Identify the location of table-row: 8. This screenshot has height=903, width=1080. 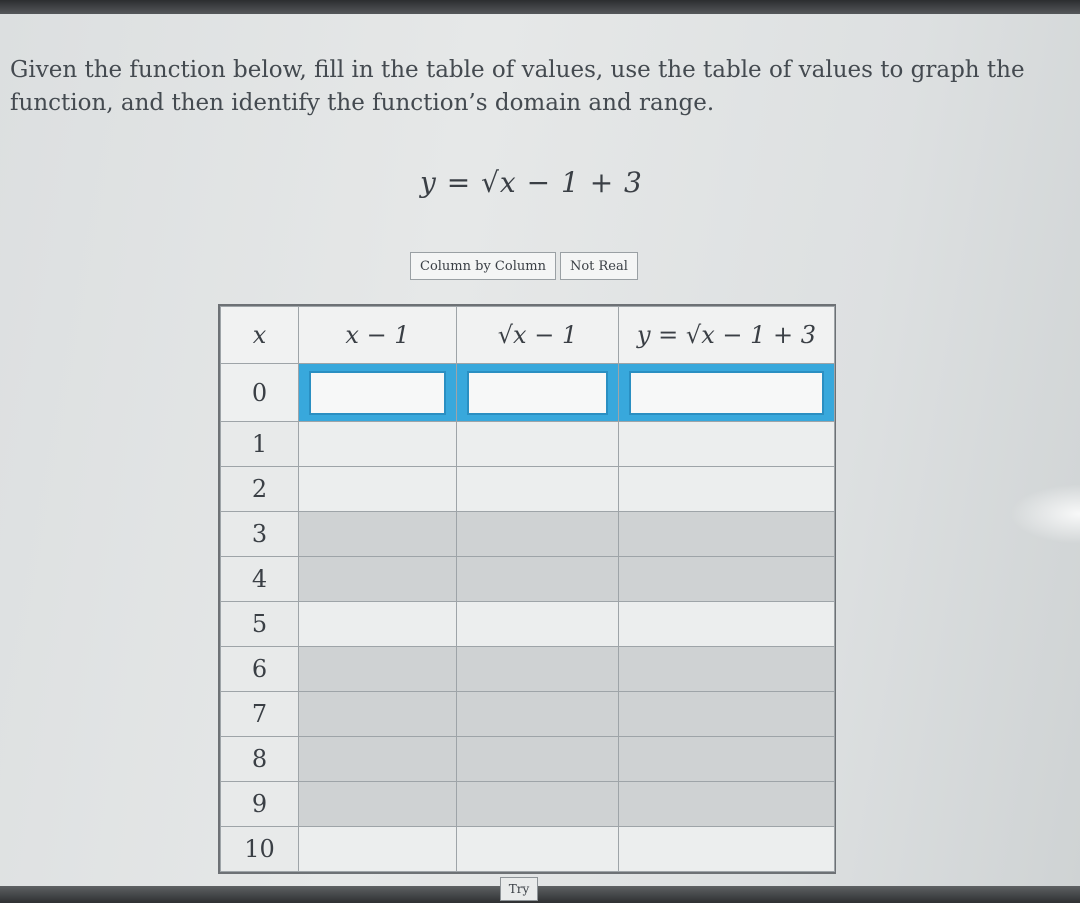
(527, 759).